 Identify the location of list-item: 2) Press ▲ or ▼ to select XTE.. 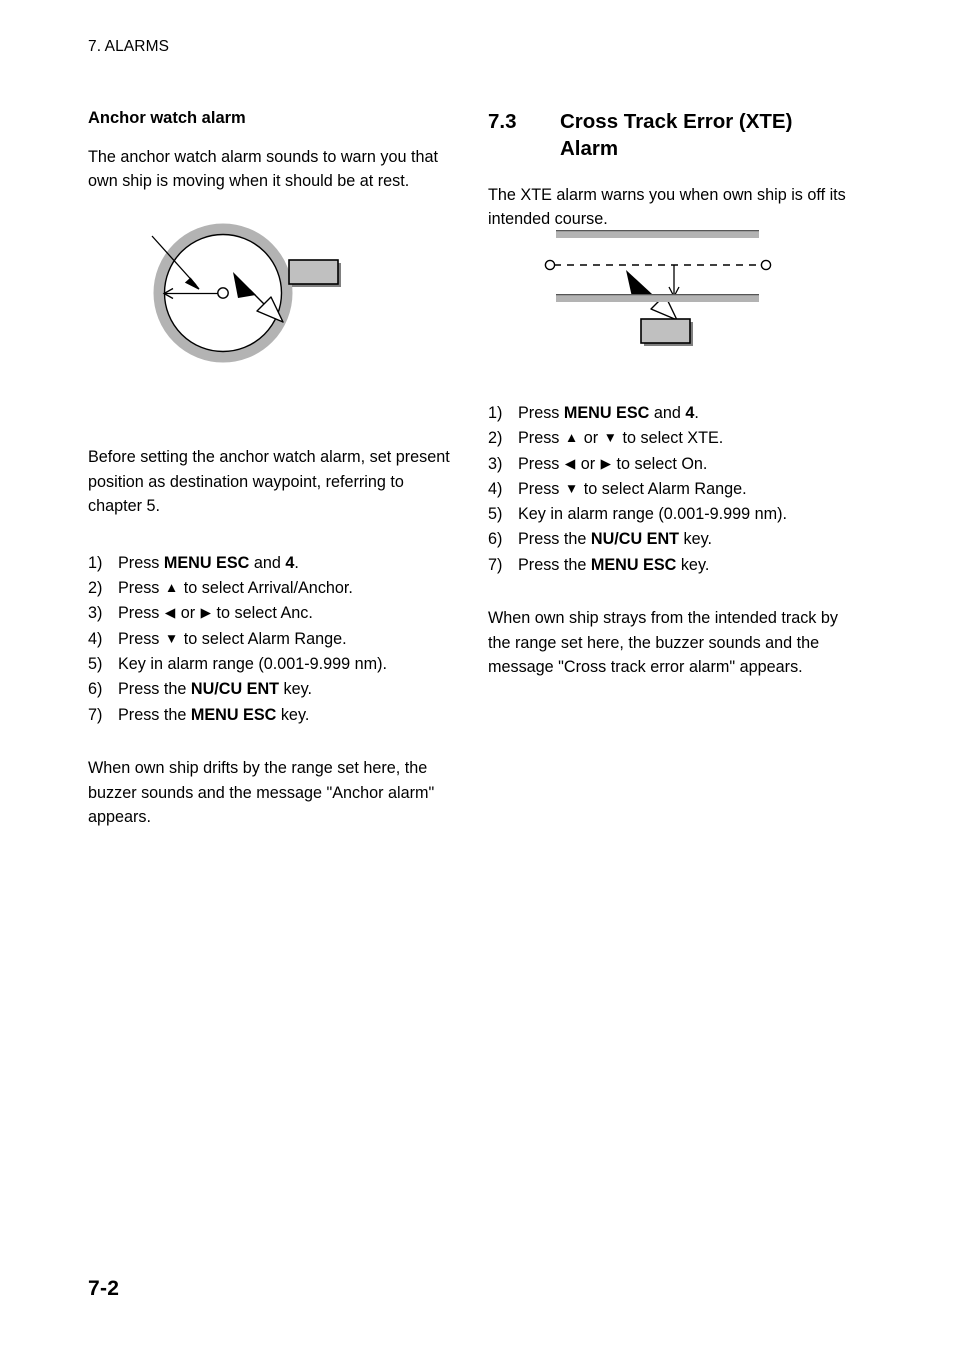
(671, 438).